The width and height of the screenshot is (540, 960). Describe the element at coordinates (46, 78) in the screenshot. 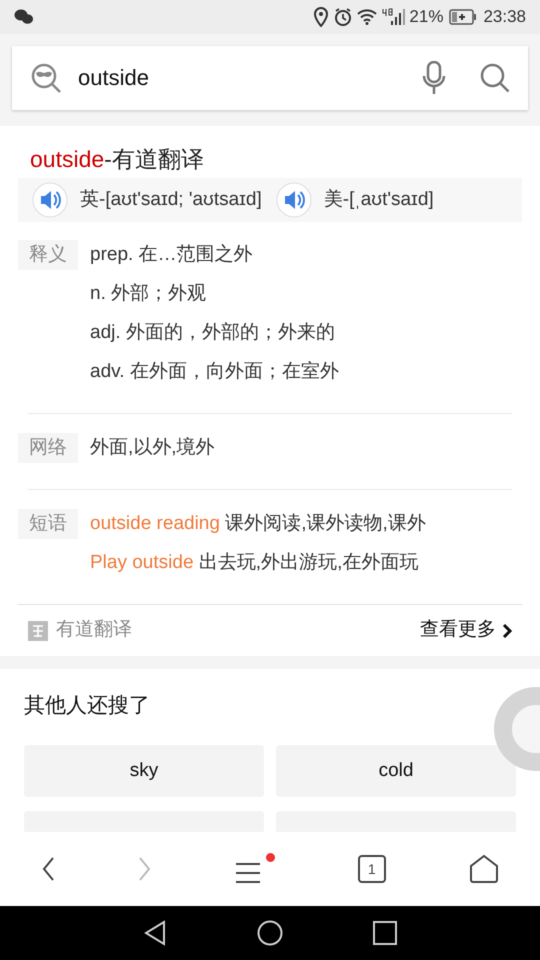

I see `mask-search-icon` at that location.